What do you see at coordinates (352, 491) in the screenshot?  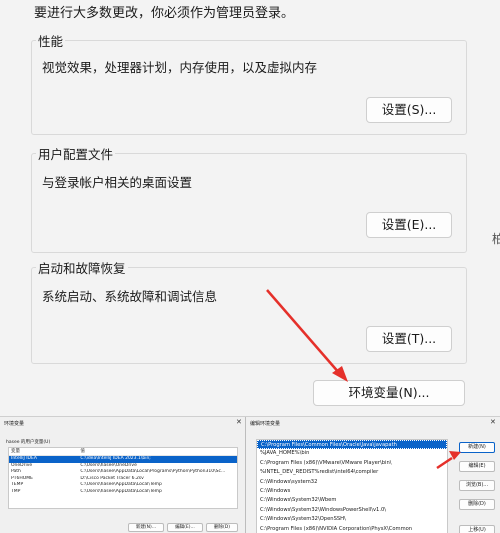 I see `list-item: C:\Windows` at bounding box center [352, 491].